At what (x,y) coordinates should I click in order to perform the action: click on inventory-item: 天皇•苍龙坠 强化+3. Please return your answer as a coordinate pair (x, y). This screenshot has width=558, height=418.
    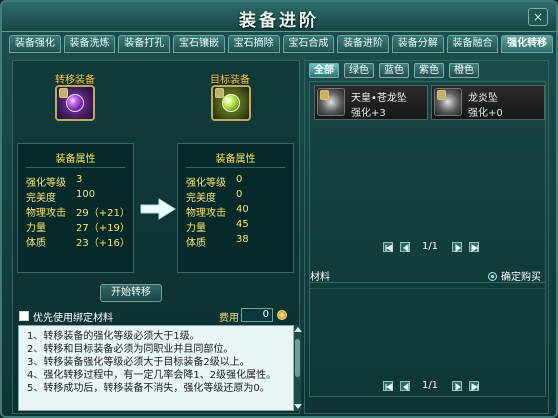
    Looking at the image, I should click on (371, 102).